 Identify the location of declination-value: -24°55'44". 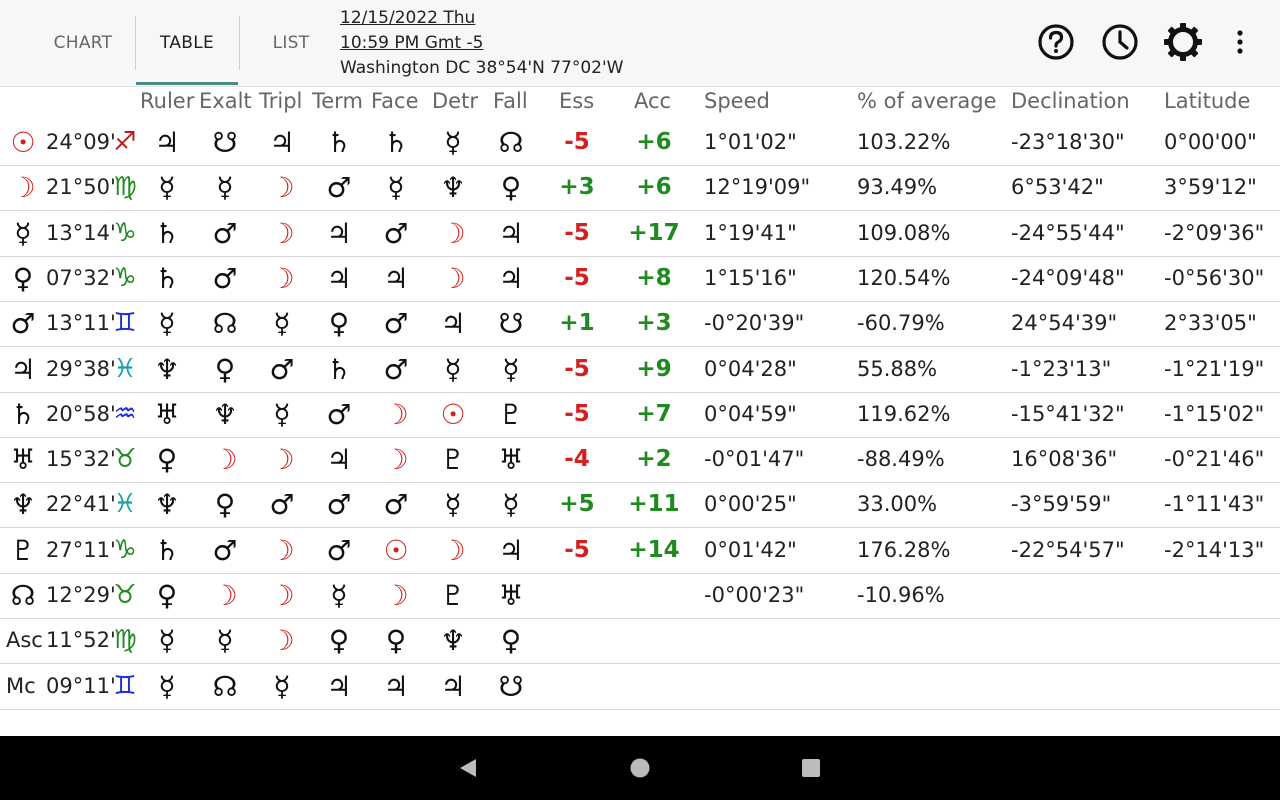
(1068, 232).